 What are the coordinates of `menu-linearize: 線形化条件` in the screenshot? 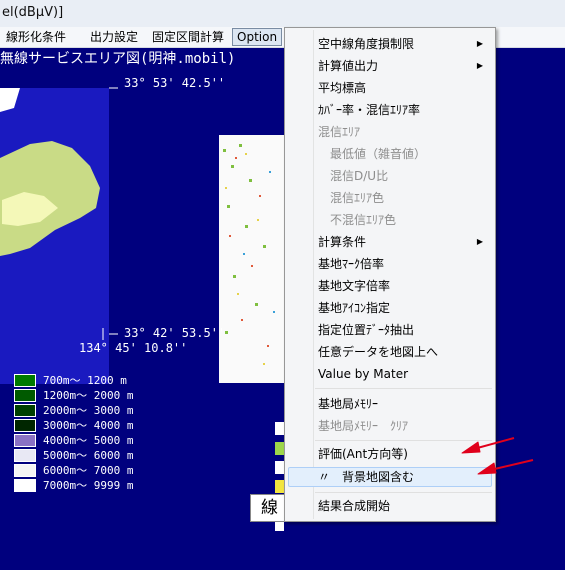 It's located at (36, 37).